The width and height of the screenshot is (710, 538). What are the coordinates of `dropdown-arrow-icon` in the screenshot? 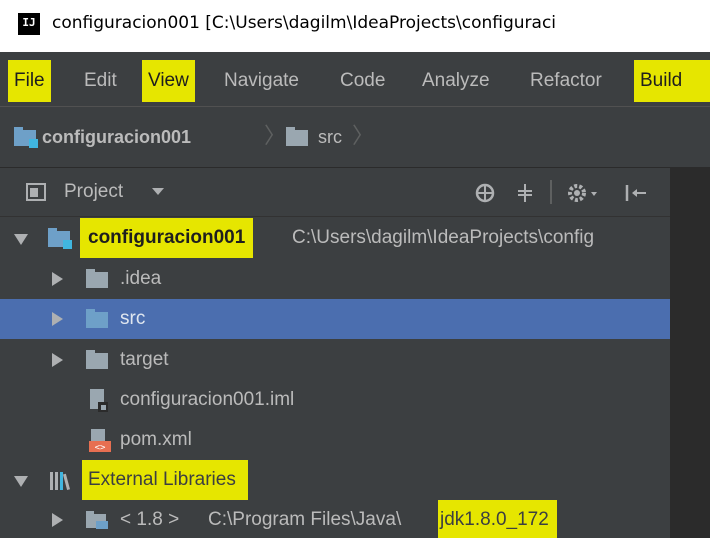 It's located at (158, 191).